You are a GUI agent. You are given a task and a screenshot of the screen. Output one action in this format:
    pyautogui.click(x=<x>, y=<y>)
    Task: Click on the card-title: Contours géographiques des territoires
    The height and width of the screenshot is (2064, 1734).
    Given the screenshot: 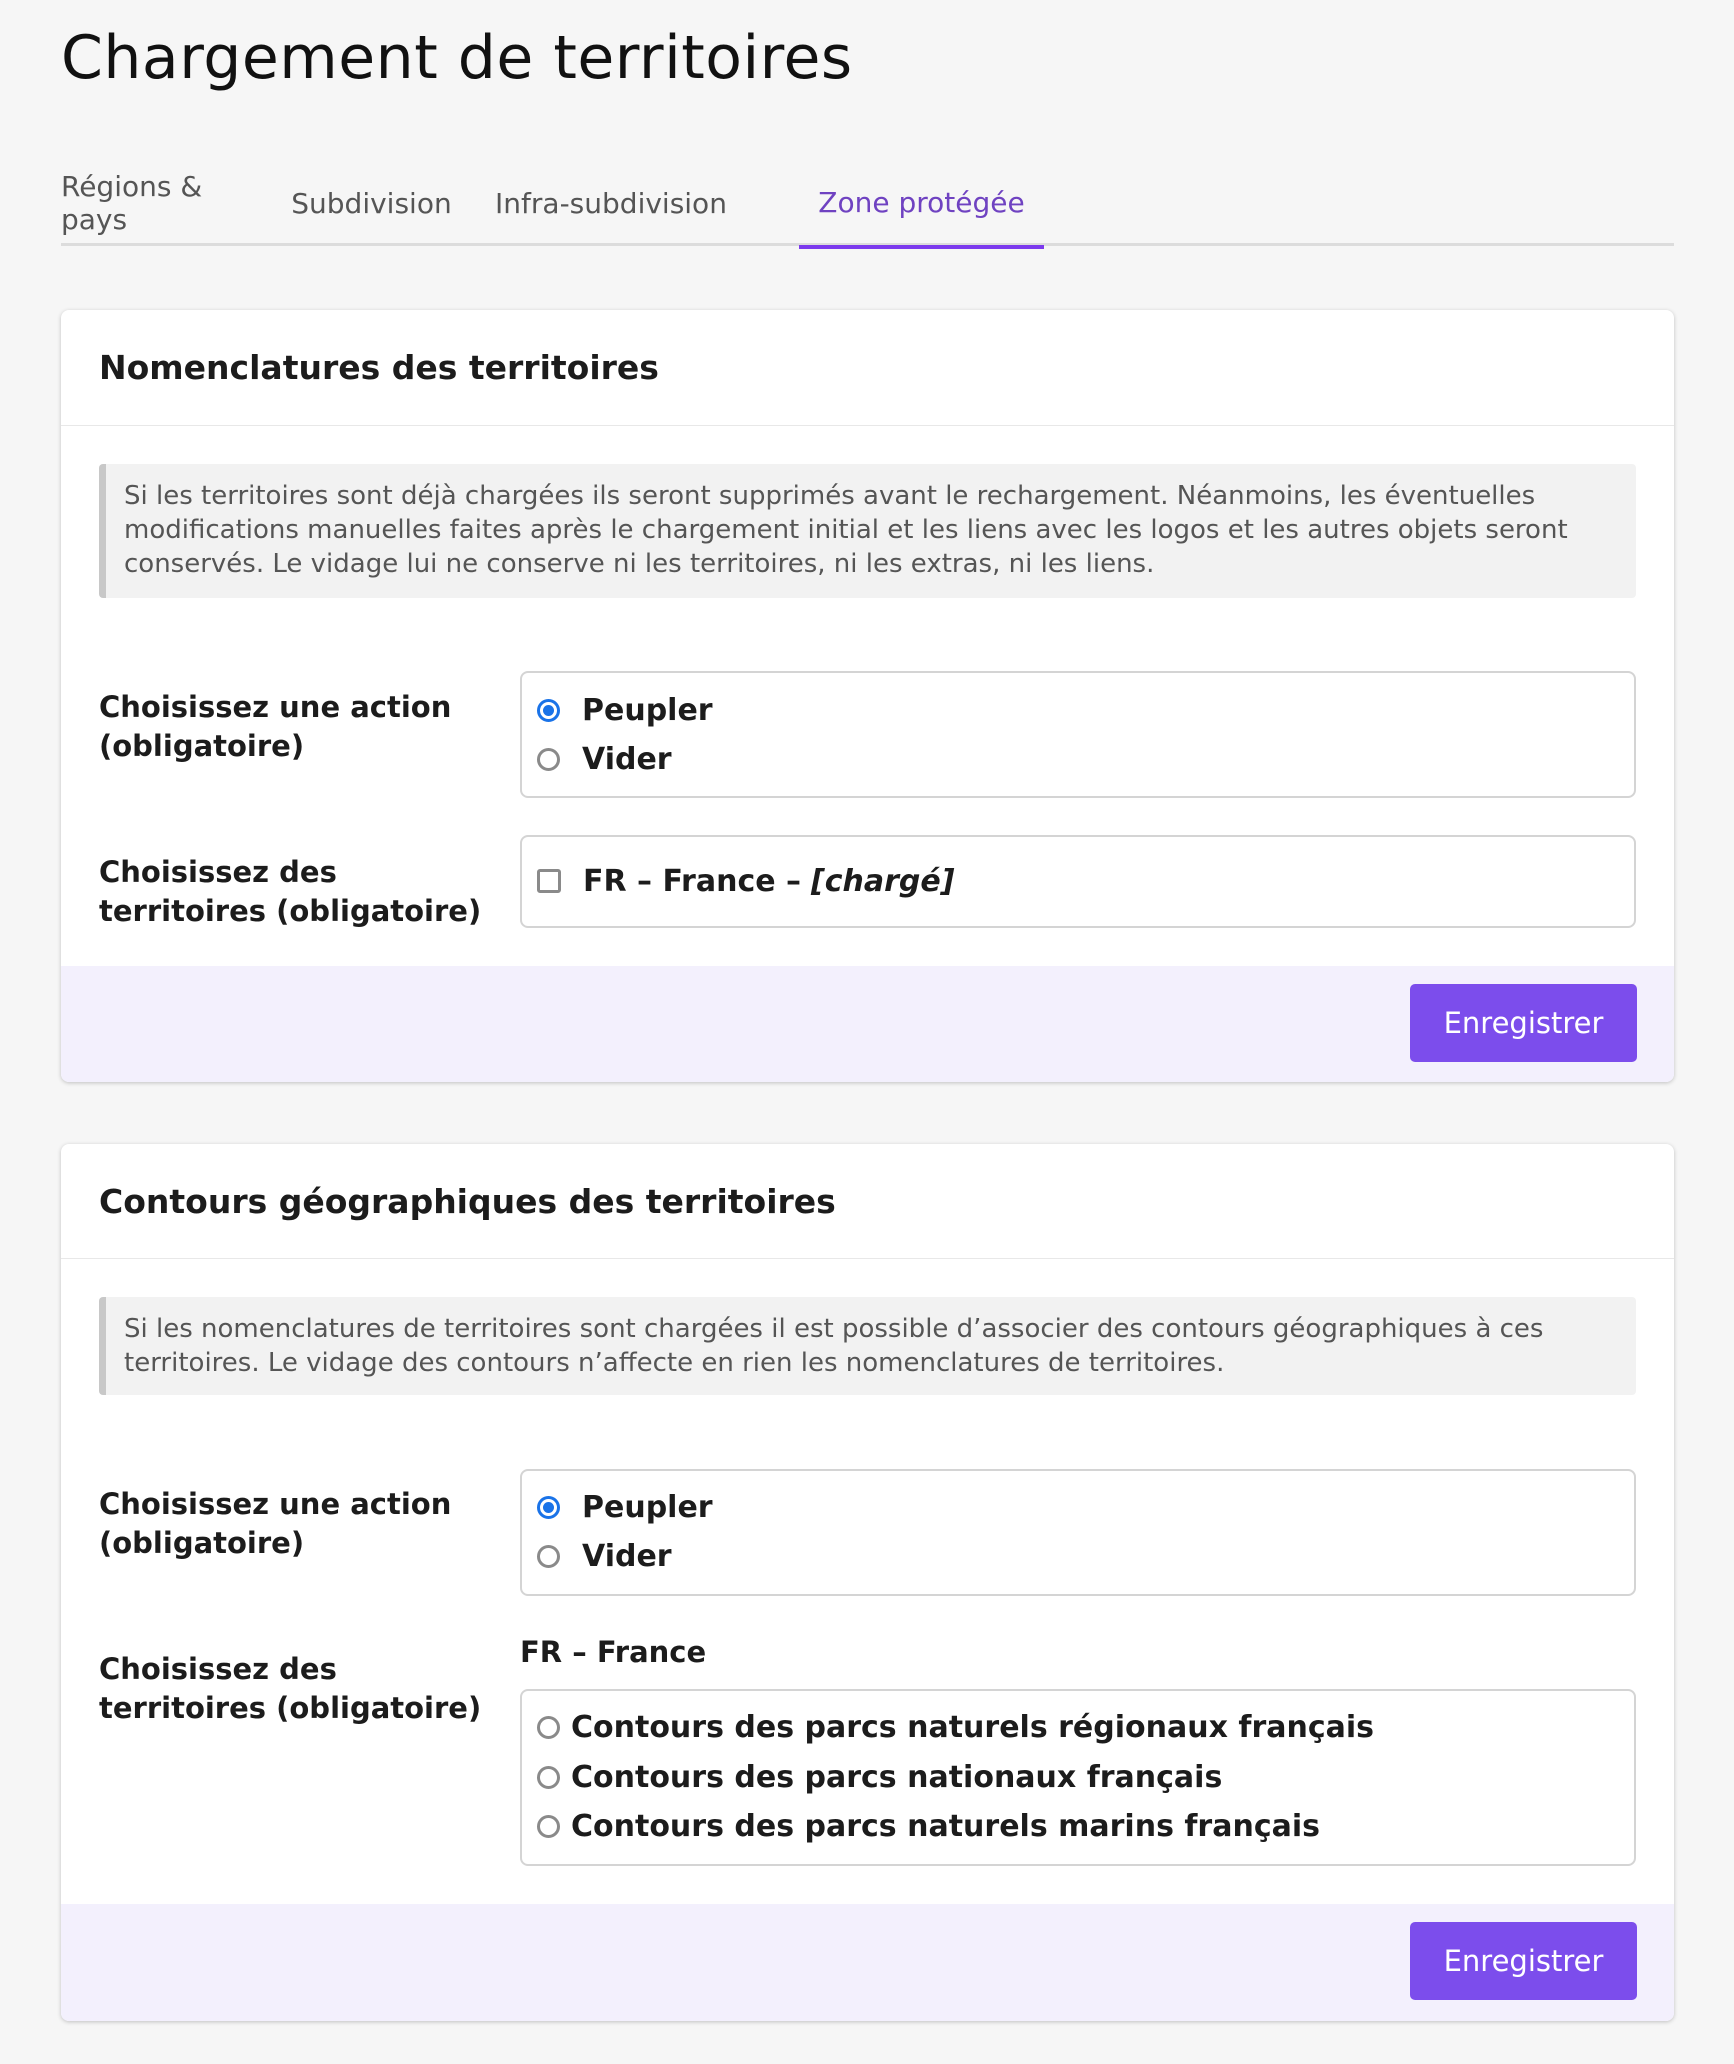 What is the action you would take?
    pyautogui.click(x=467, y=1201)
    